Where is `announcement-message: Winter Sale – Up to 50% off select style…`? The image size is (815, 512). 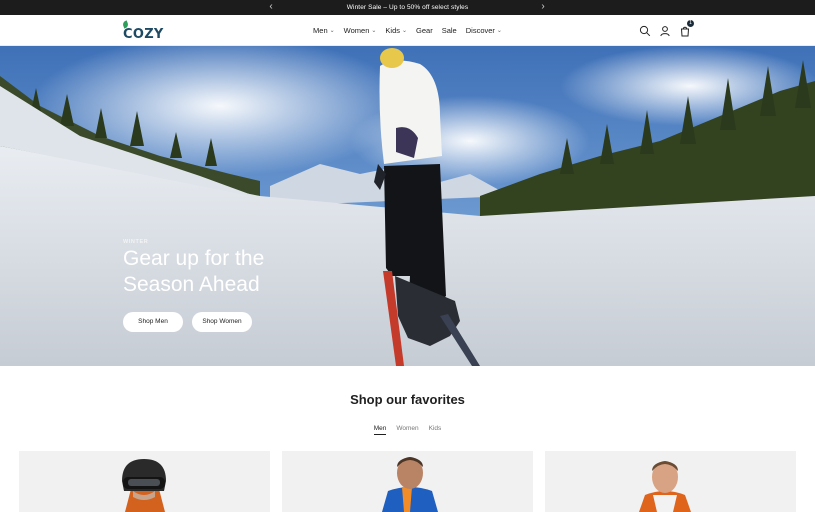 announcement-message: Winter Sale – Up to 50% off select style… is located at coordinates (407, 7).